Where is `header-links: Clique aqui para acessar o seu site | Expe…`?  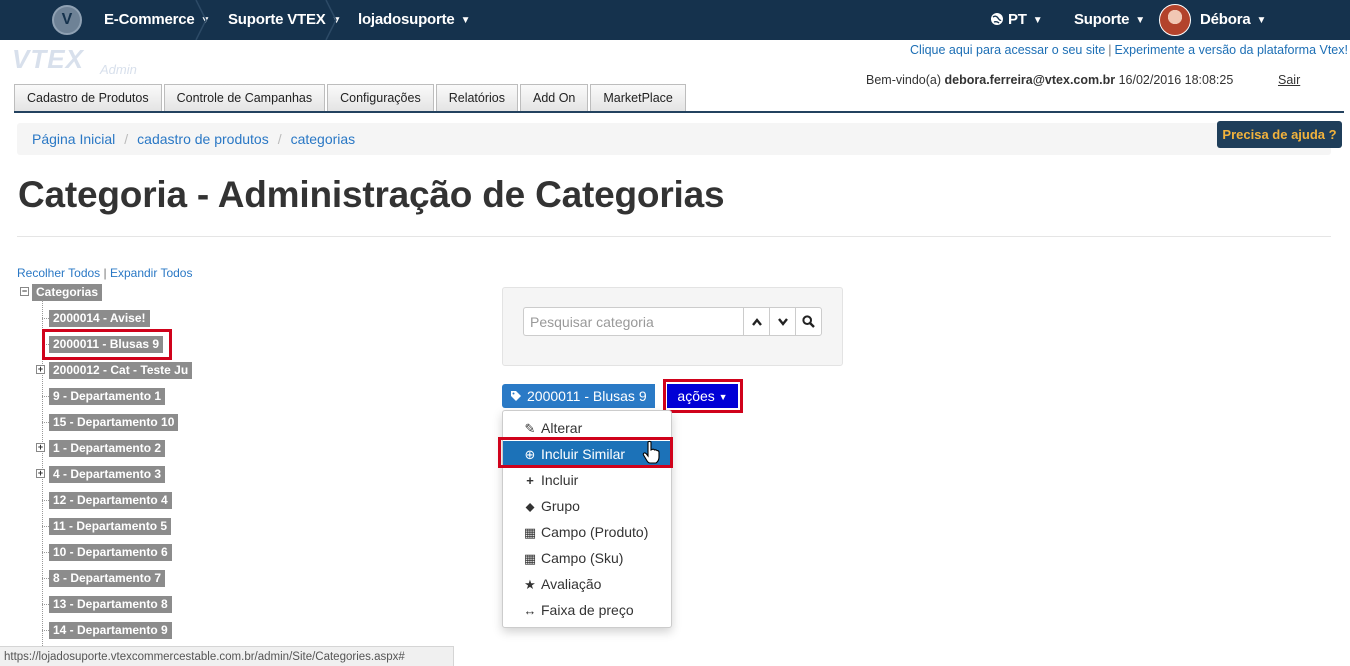 header-links: Clique aqui para acessar o seu site | Expe… is located at coordinates (1129, 50).